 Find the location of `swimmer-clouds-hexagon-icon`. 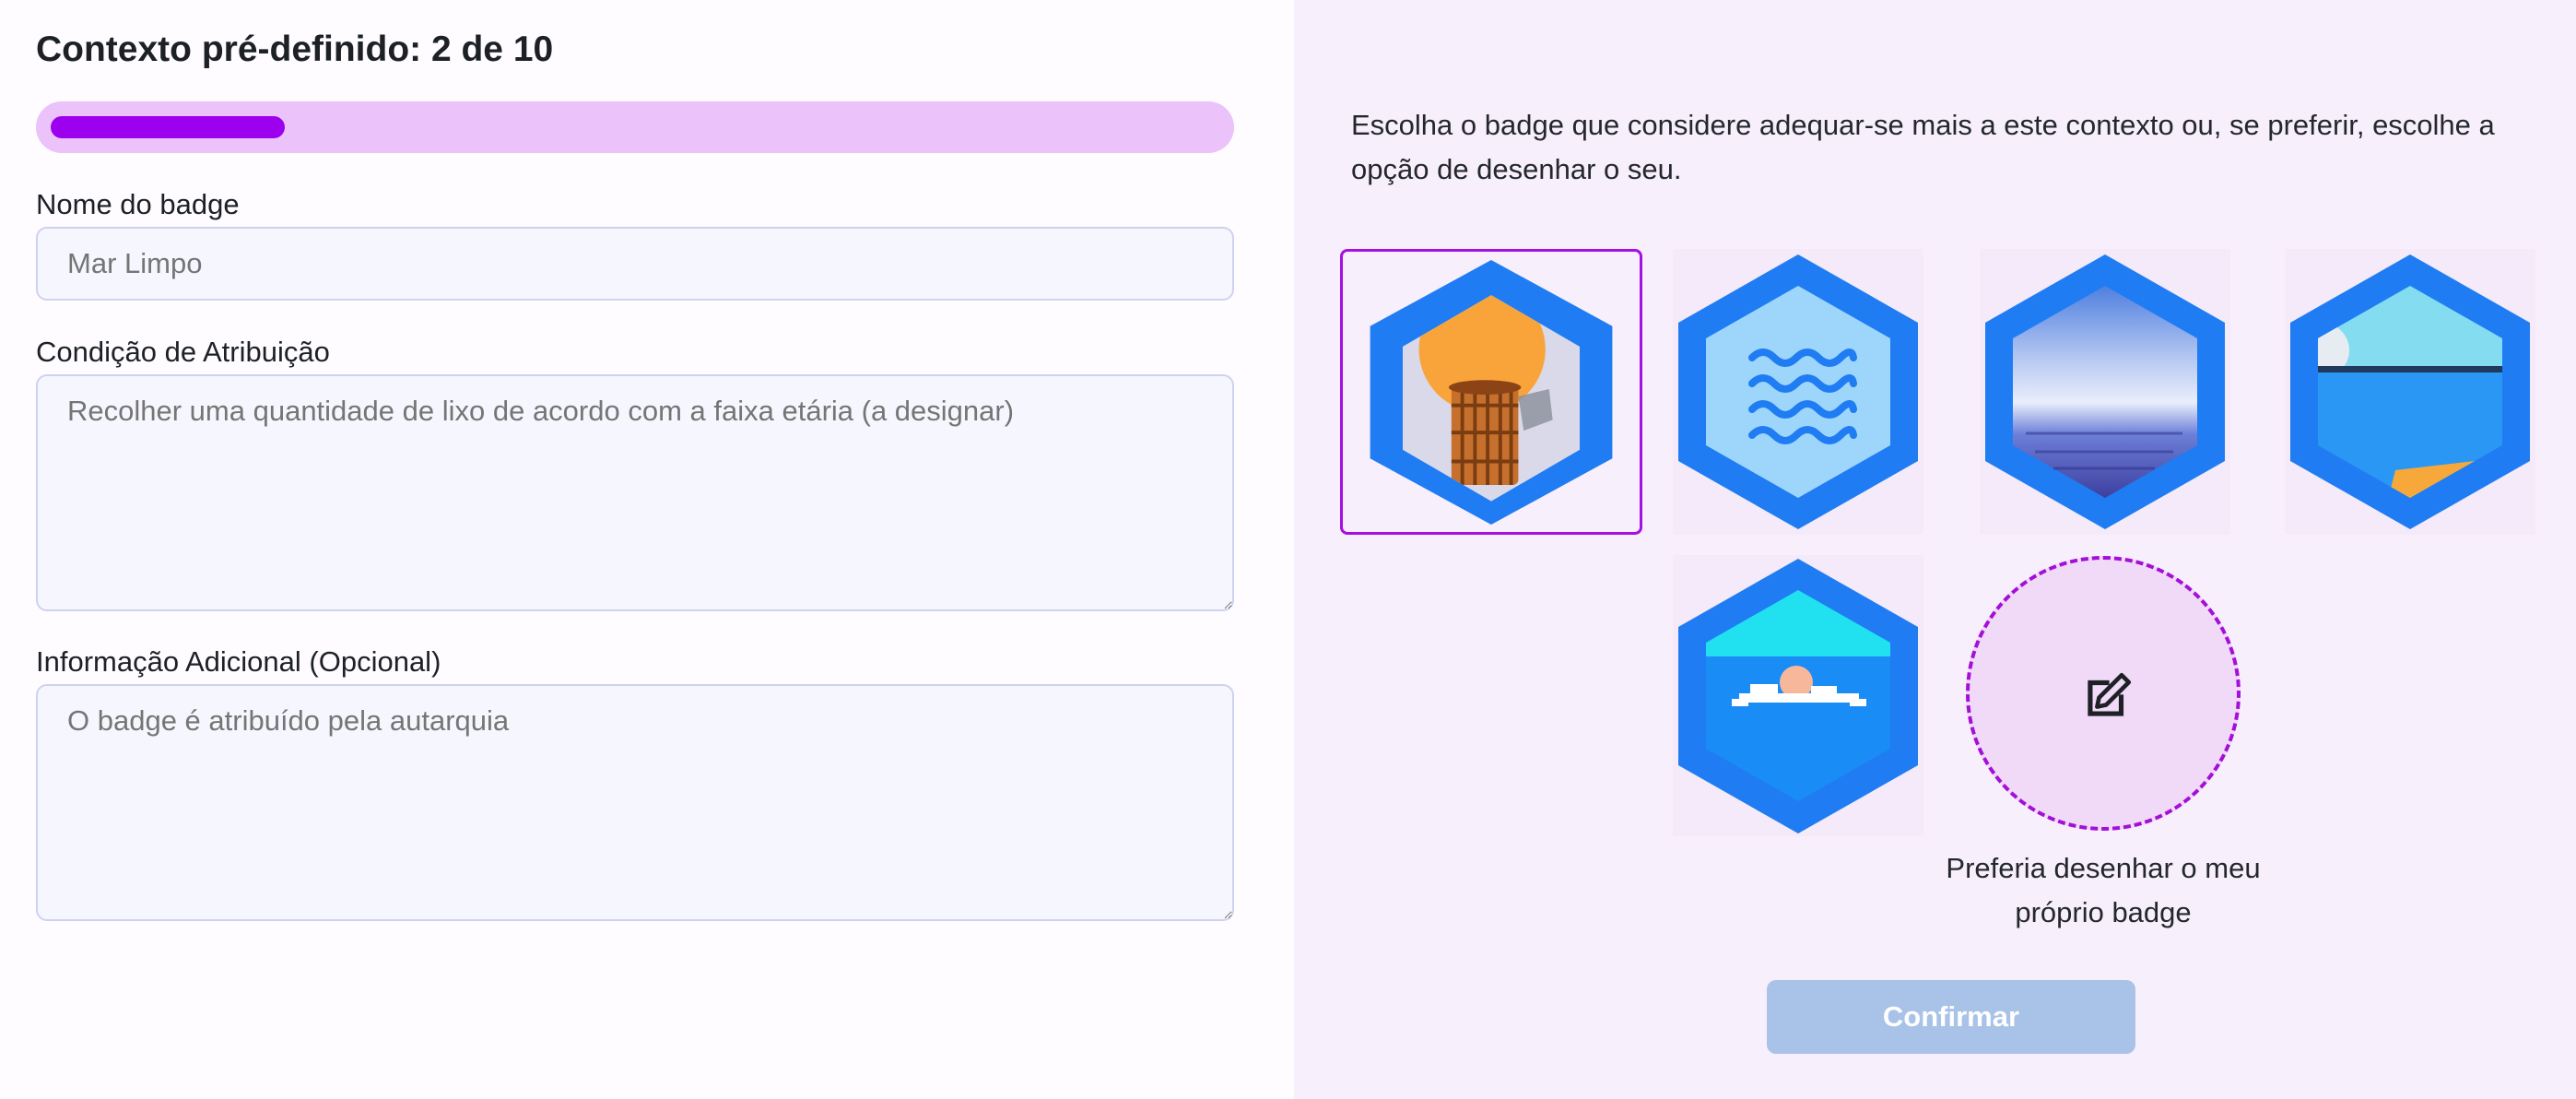

swimmer-clouds-hexagon-icon is located at coordinates (1798, 696).